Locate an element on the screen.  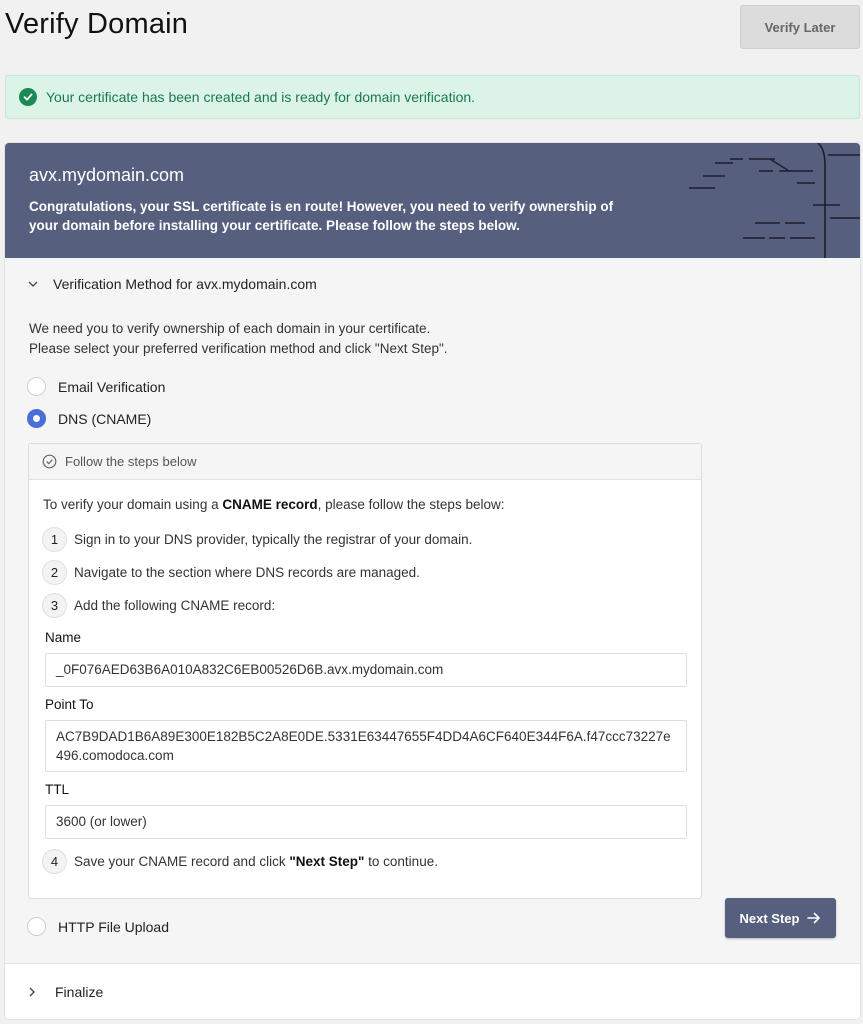
steps-intro-suffix: , please follow the steps below: is located at coordinates (411, 504).